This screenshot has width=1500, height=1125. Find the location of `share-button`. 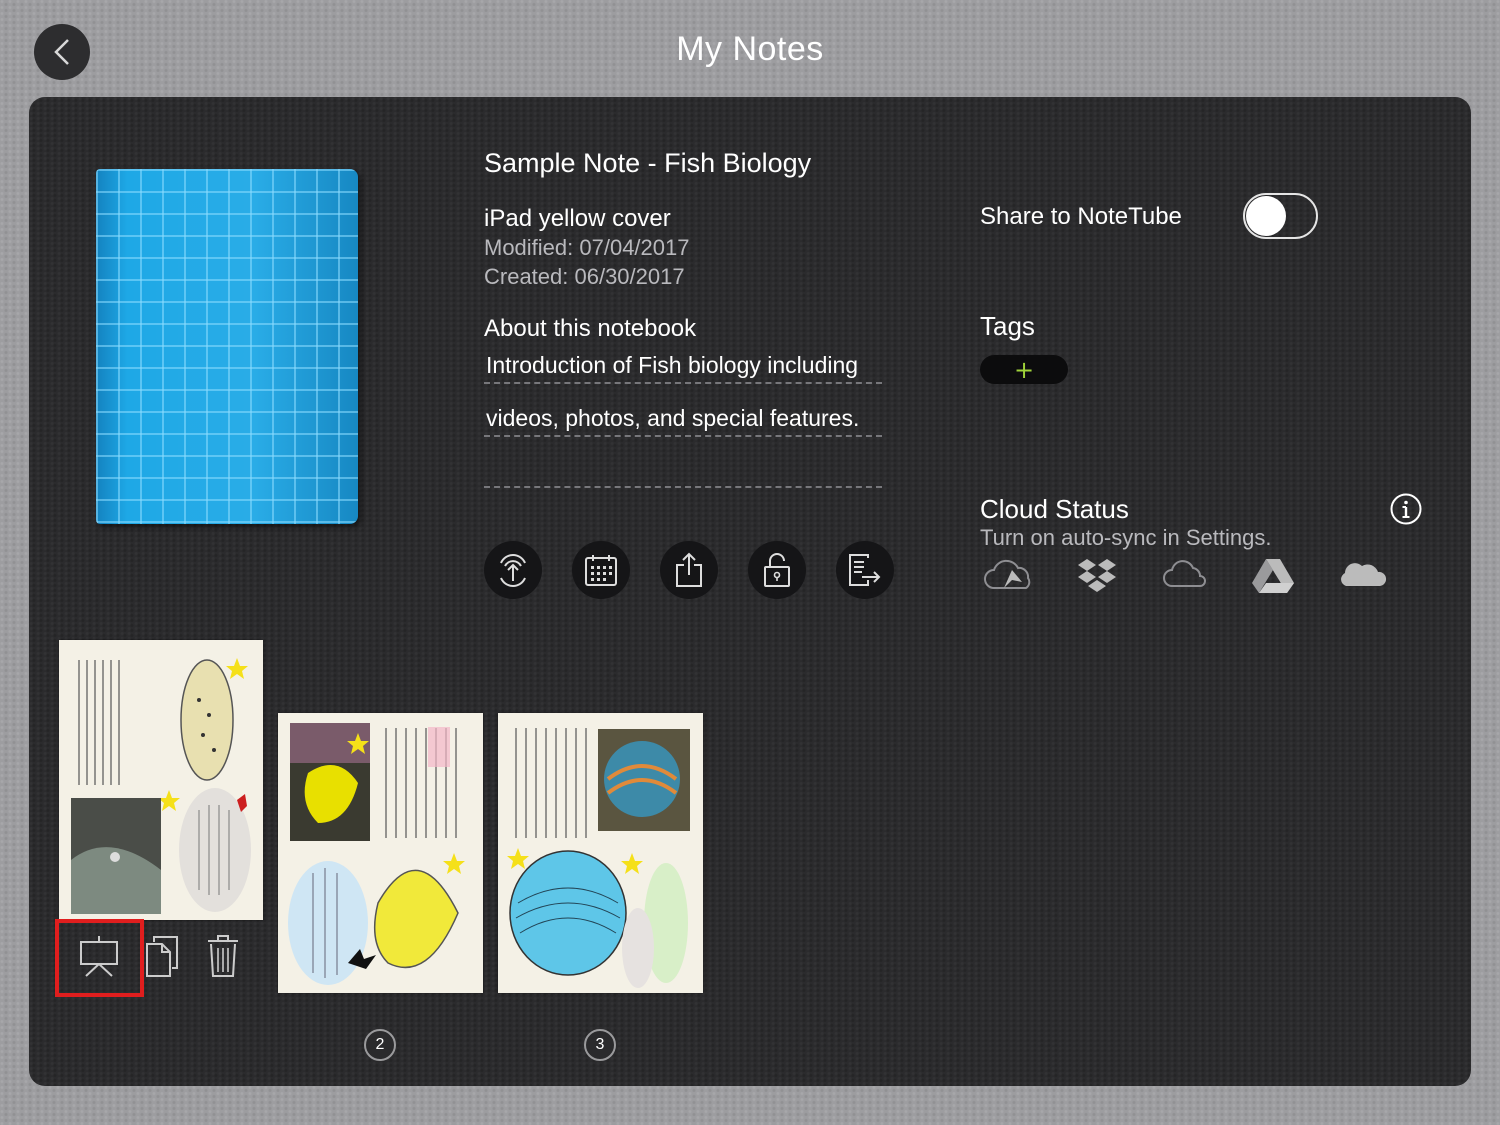

share-button is located at coordinates (689, 570).